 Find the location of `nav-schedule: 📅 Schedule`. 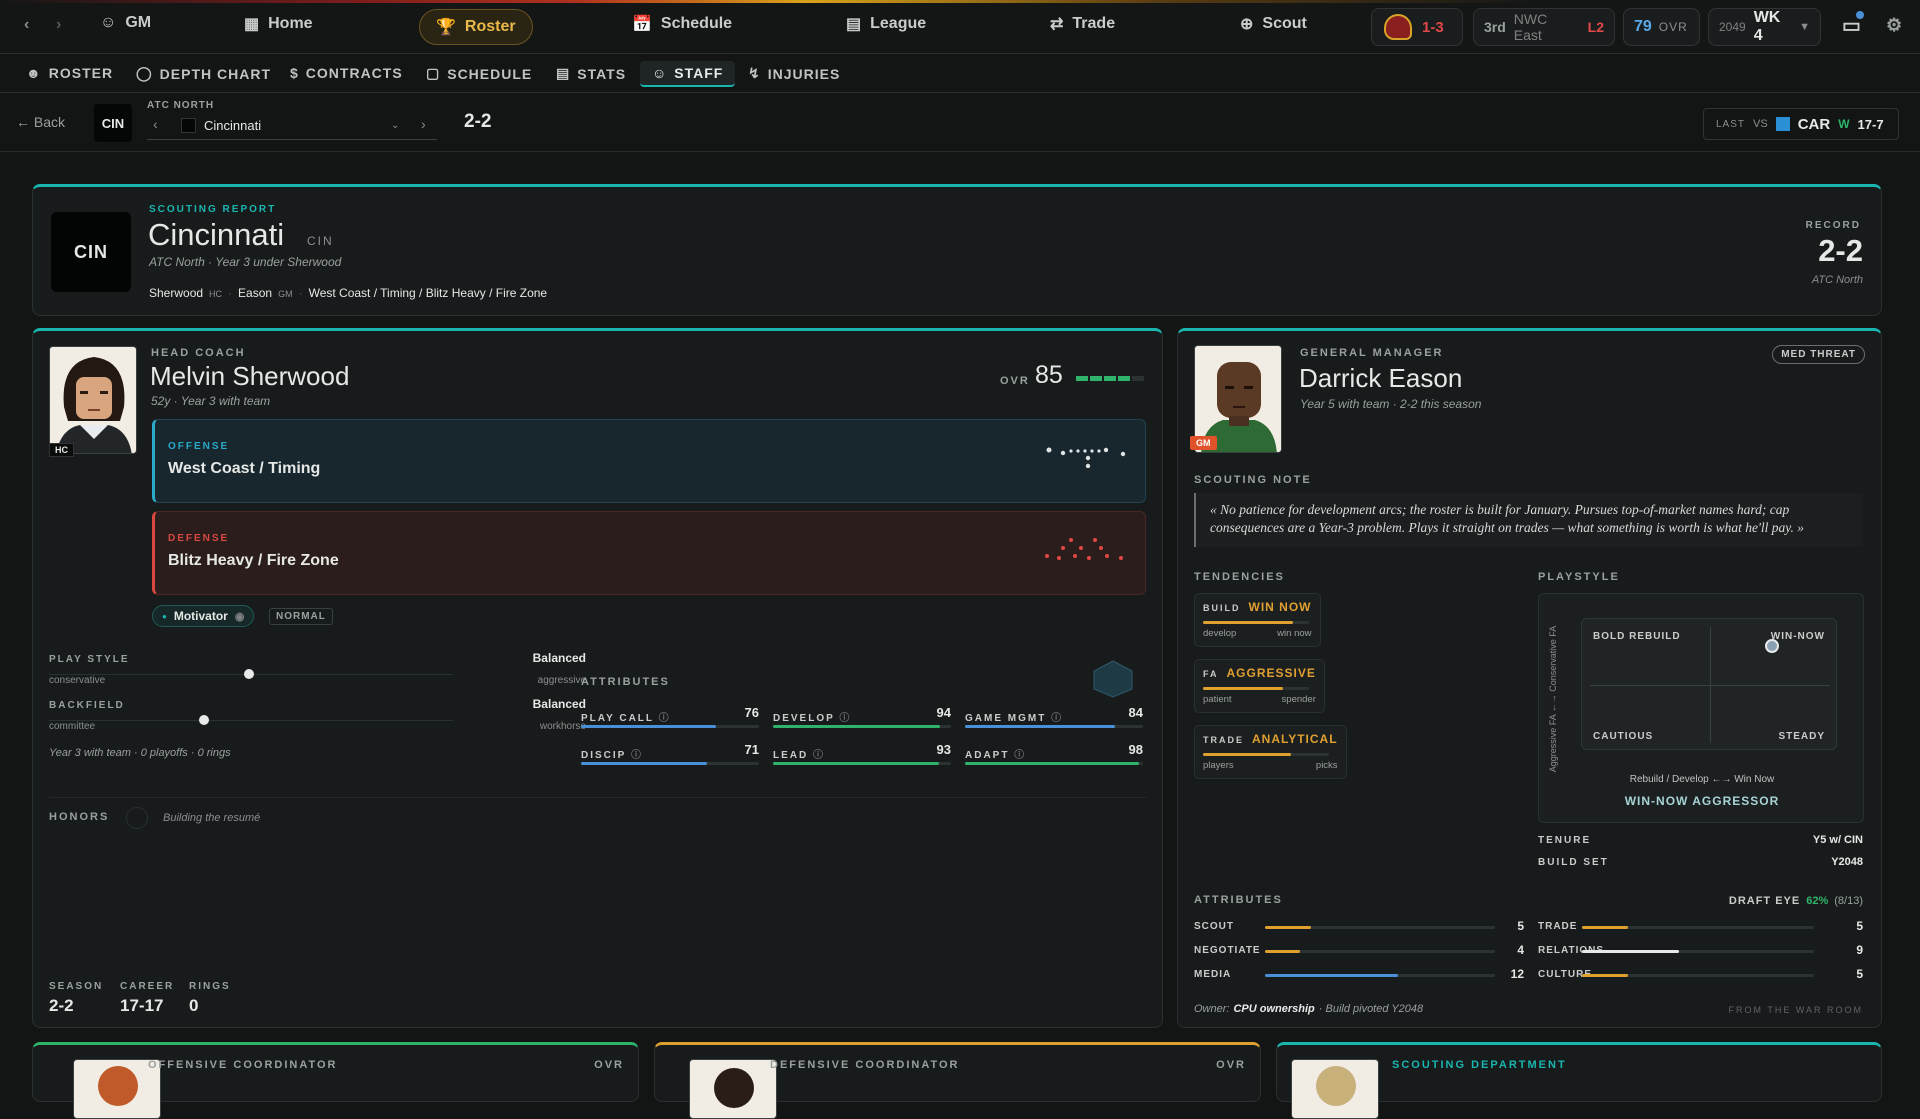

nav-schedule: 📅 Schedule is located at coordinates (682, 24).